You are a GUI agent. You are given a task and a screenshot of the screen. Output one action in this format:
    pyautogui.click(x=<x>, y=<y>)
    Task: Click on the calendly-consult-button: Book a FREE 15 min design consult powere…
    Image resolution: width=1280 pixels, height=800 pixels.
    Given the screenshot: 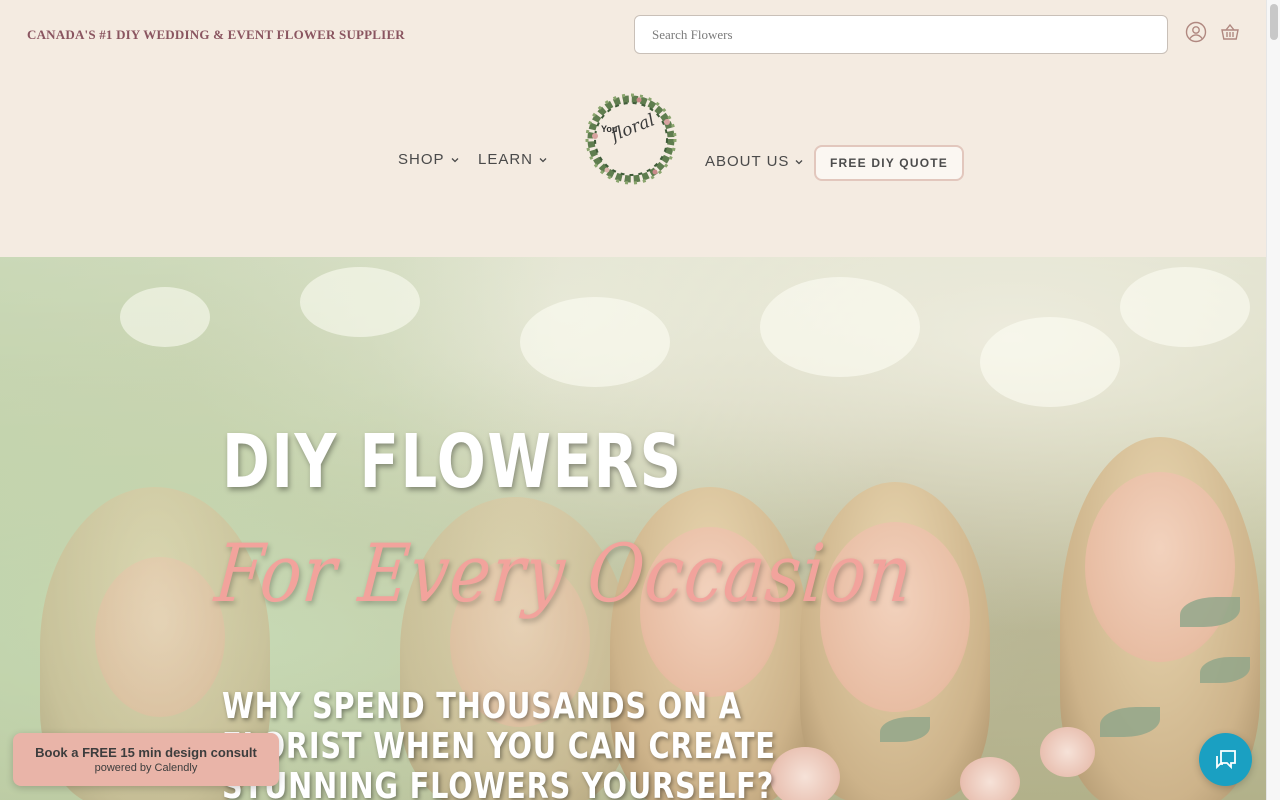 What is the action you would take?
    pyautogui.click(x=146, y=759)
    